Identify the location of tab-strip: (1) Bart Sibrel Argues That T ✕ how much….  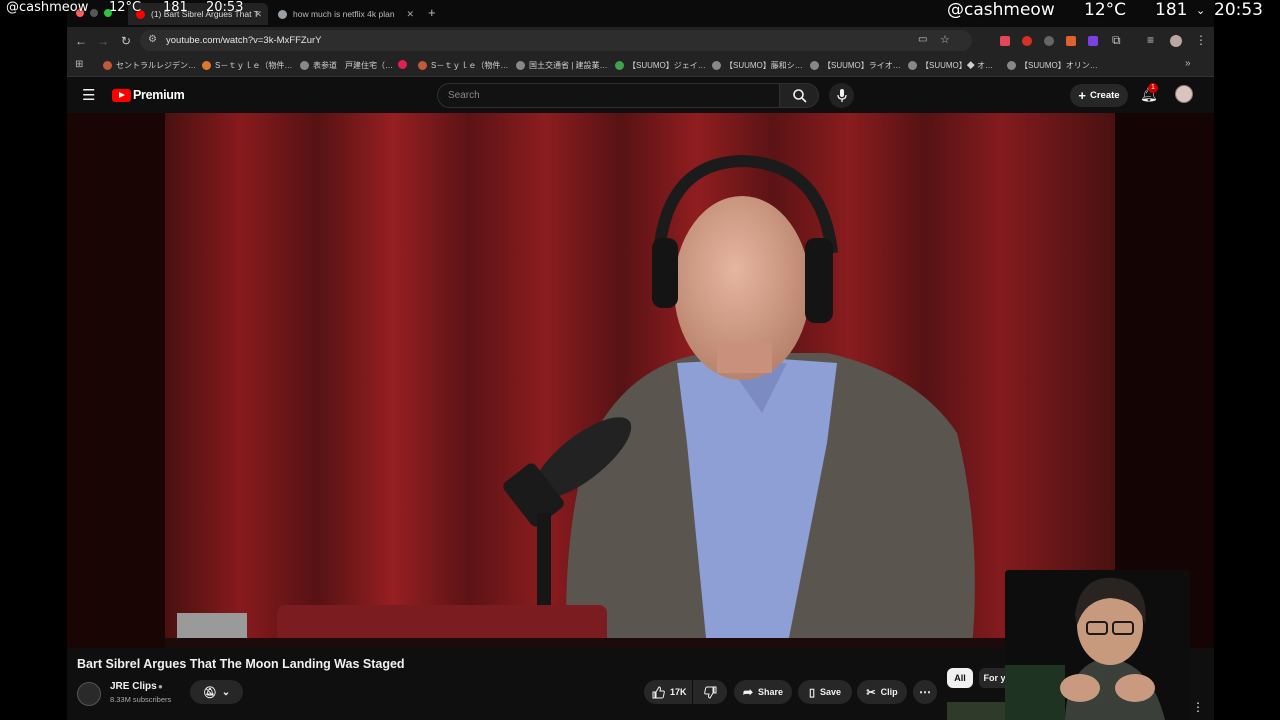
(640, 13).